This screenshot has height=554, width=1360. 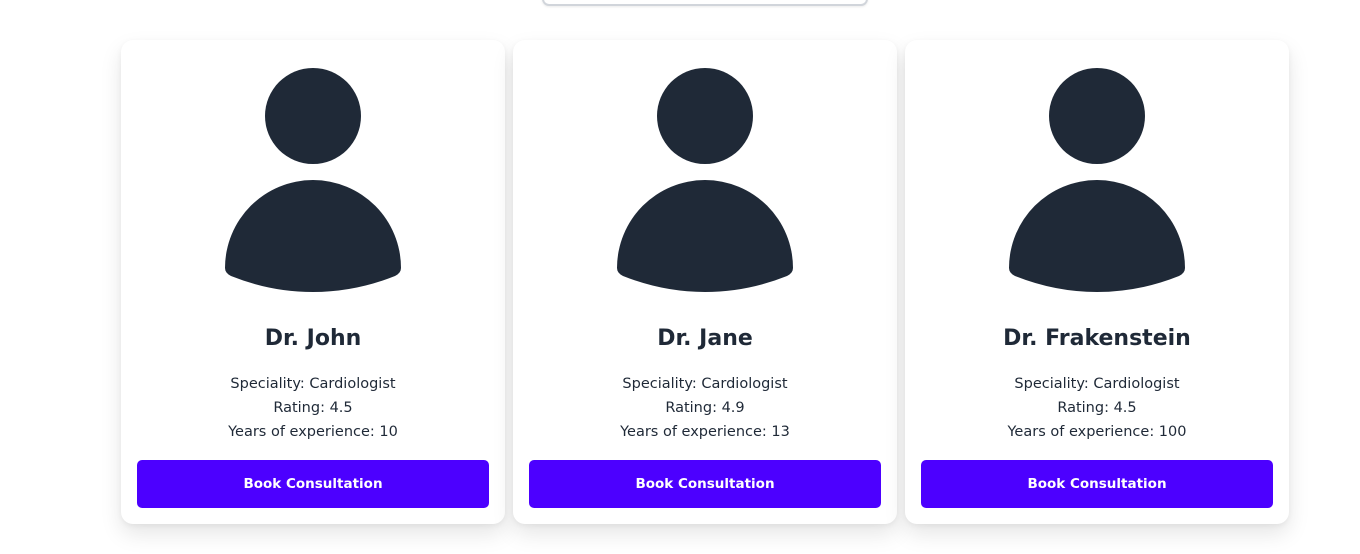 What do you see at coordinates (705, 432) in the screenshot?
I see `doctor-experience: Years of experience: 13` at bounding box center [705, 432].